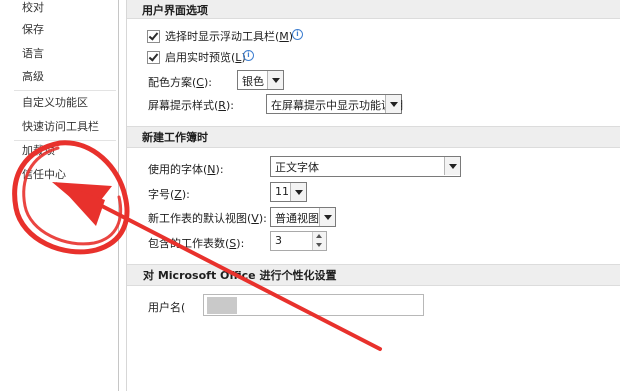  Describe the element at coordinates (297, 167) in the screenshot. I see `font-value: 正文字体` at that location.